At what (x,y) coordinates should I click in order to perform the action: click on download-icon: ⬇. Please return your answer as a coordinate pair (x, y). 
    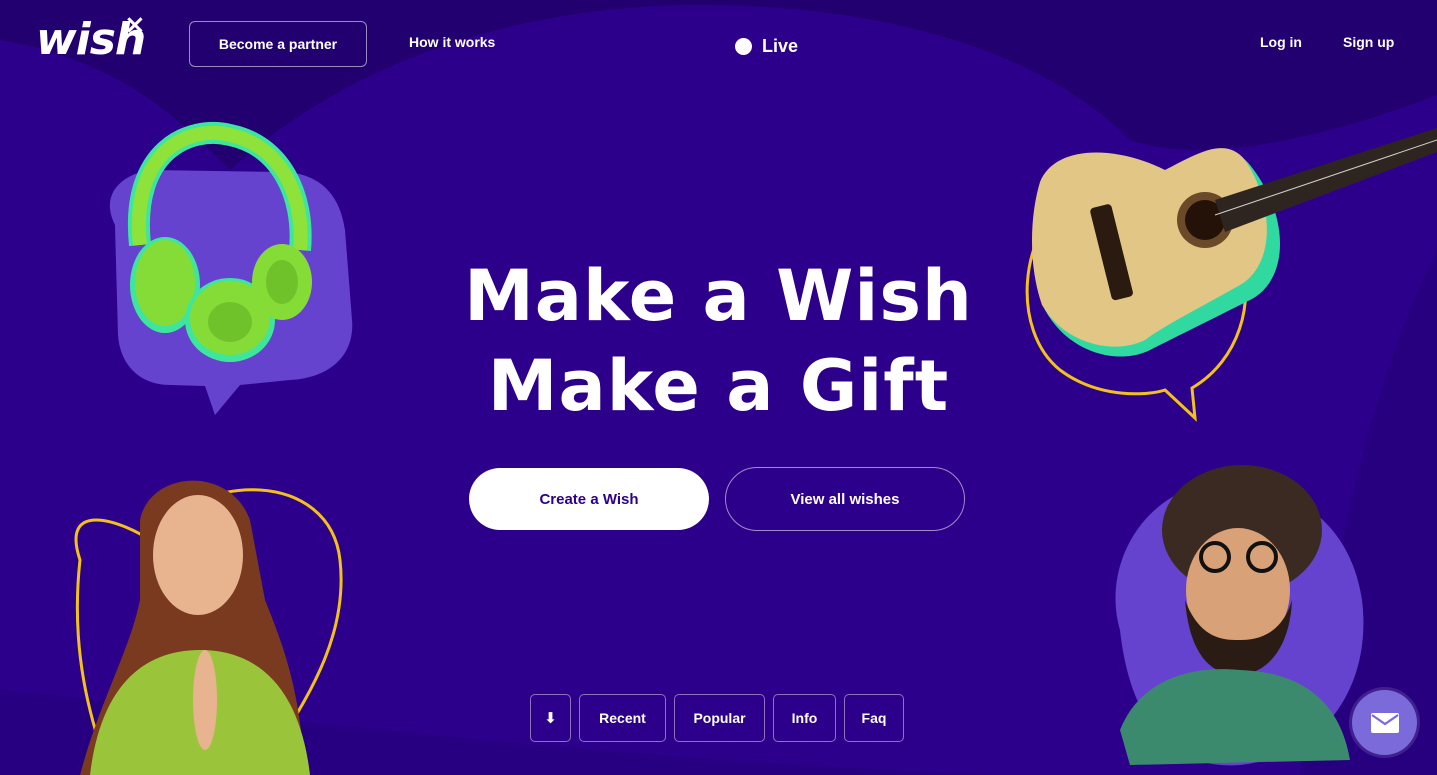
    Looking at the image, I should click on (550, 718).